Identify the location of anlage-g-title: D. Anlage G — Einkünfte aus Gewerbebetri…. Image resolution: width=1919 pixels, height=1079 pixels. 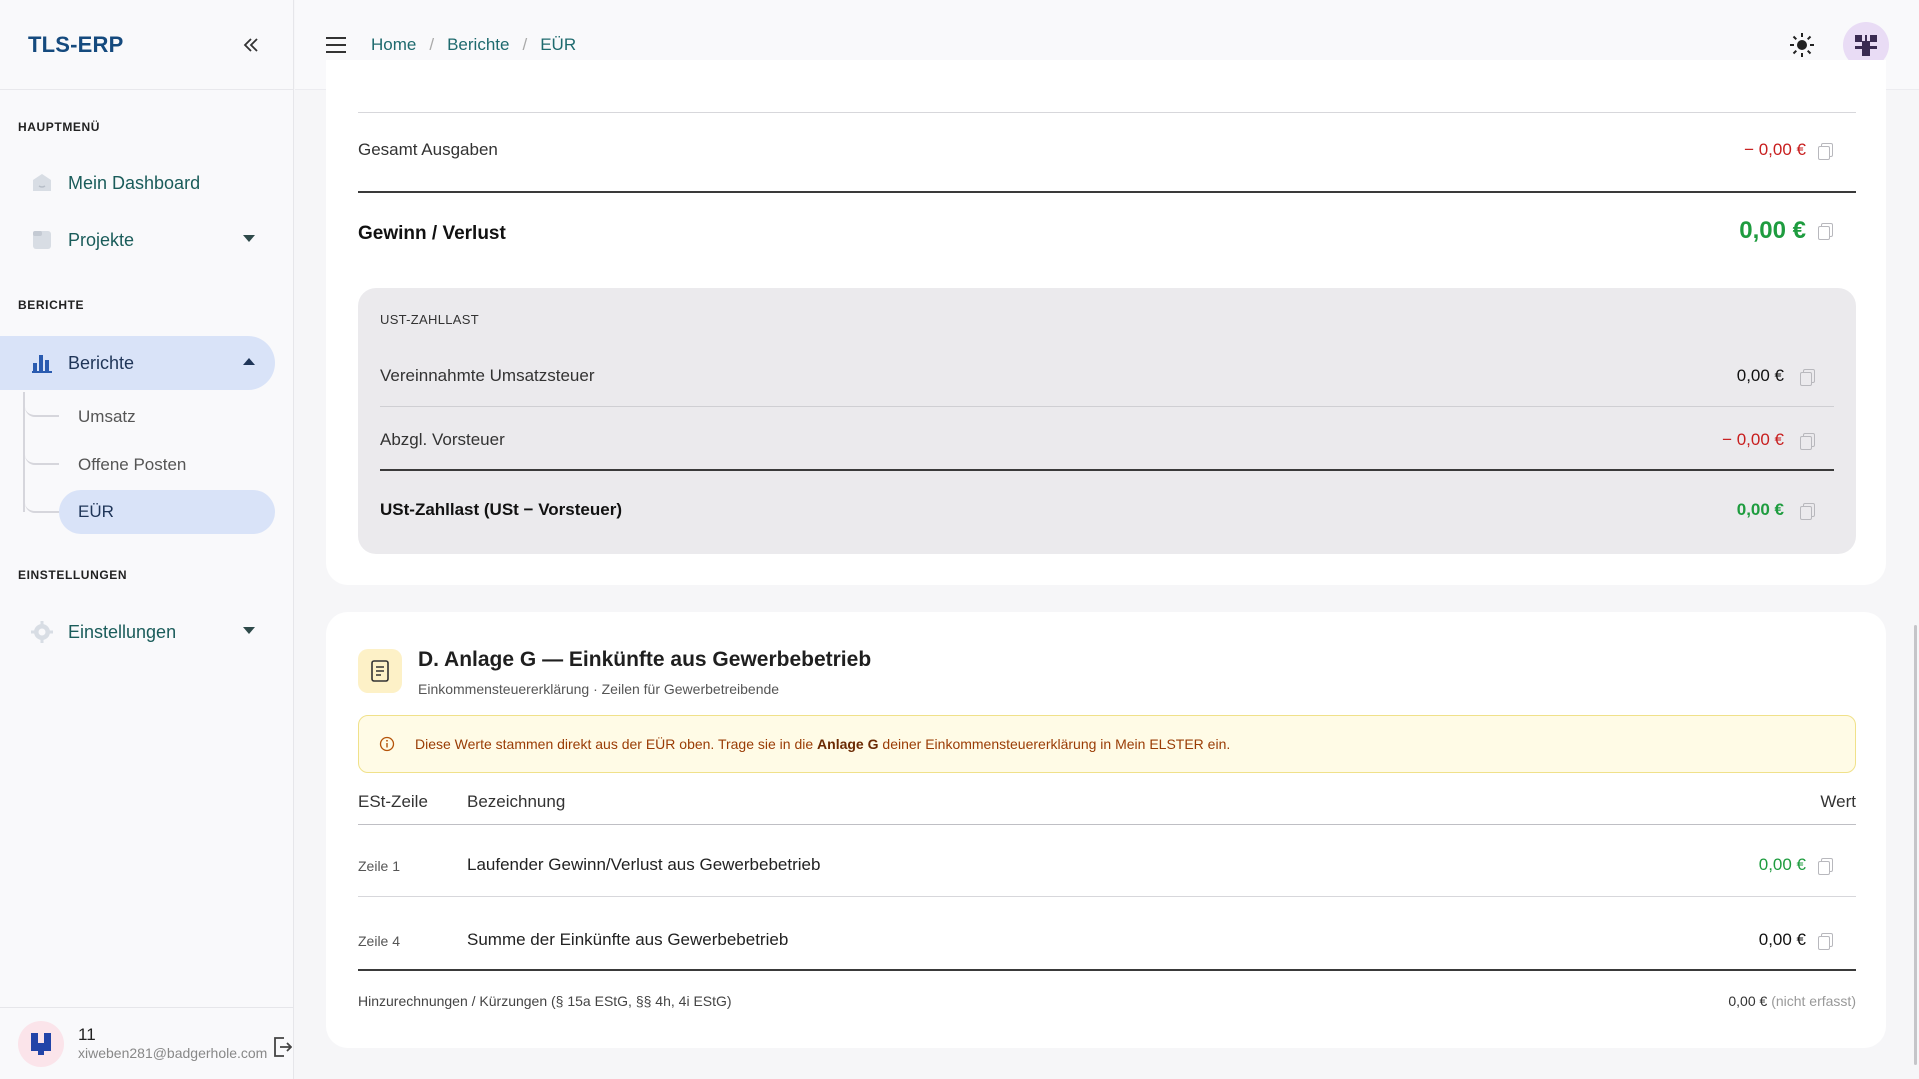
(645, 659).